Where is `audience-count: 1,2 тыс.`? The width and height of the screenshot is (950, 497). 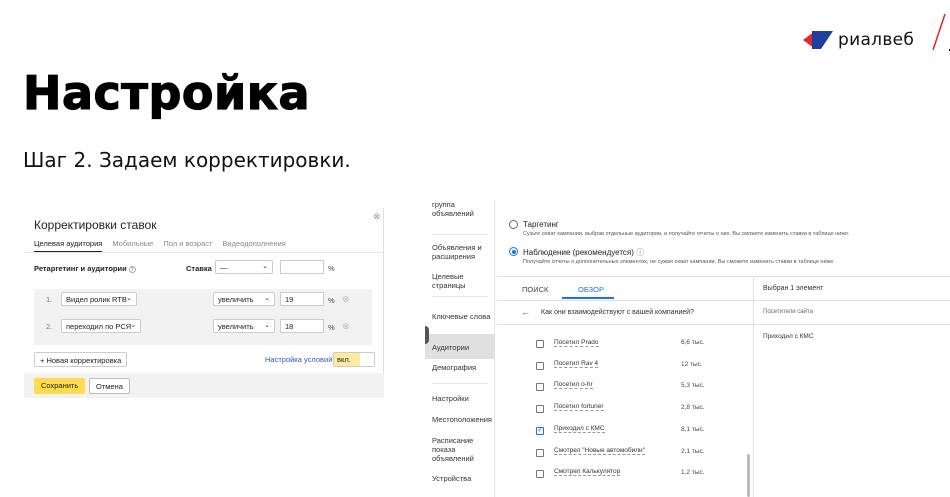
audience-count: 1,2 тыс. is located at coordinates (693, 472).